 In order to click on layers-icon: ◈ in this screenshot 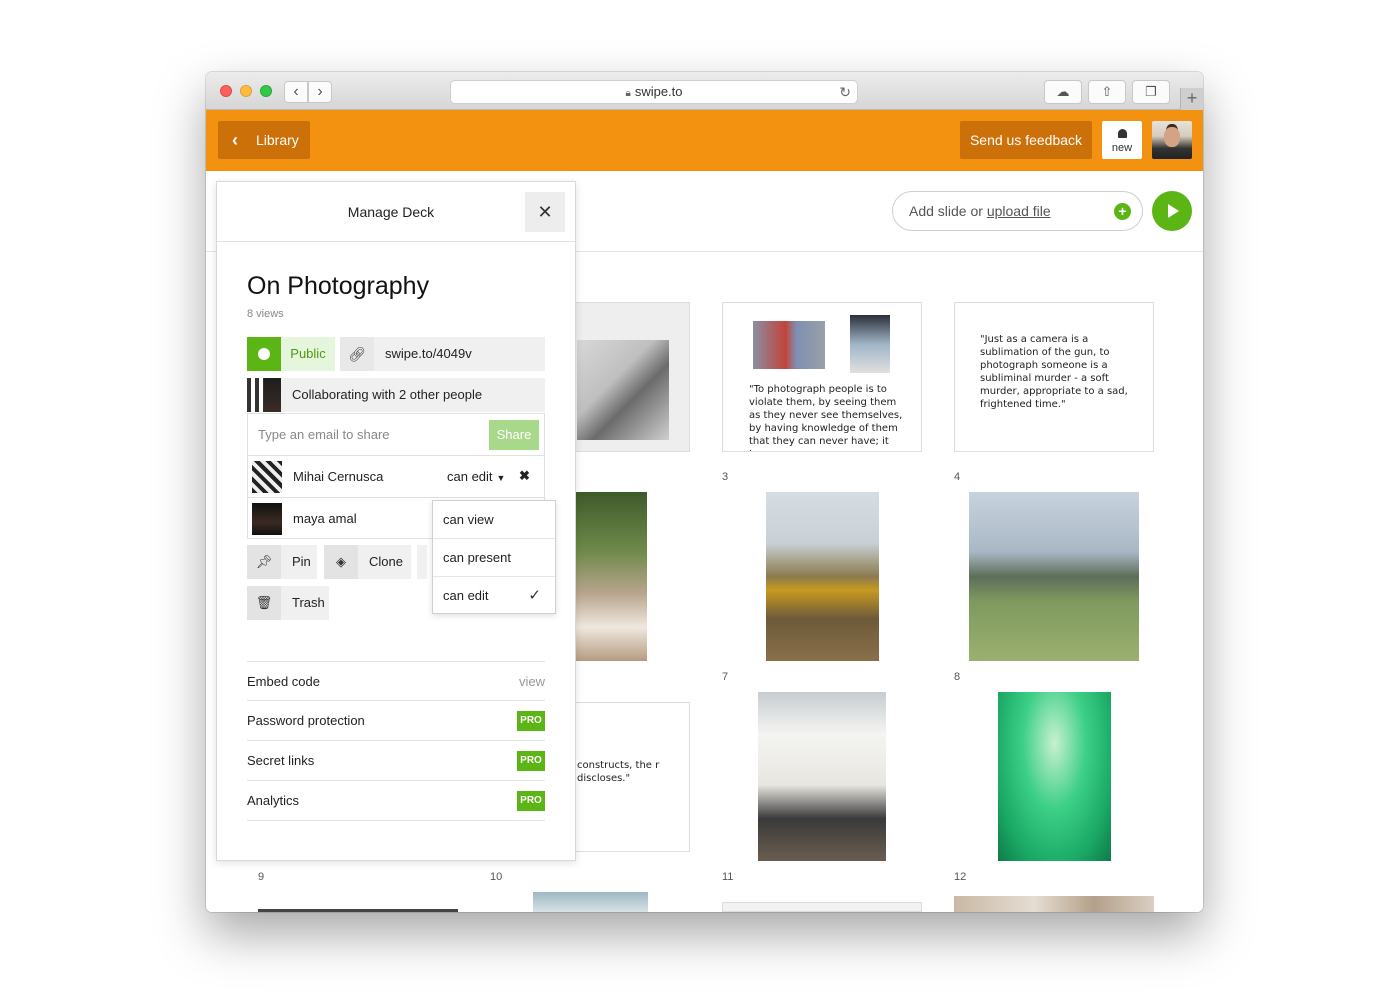, I will do `click(341, 562)`.